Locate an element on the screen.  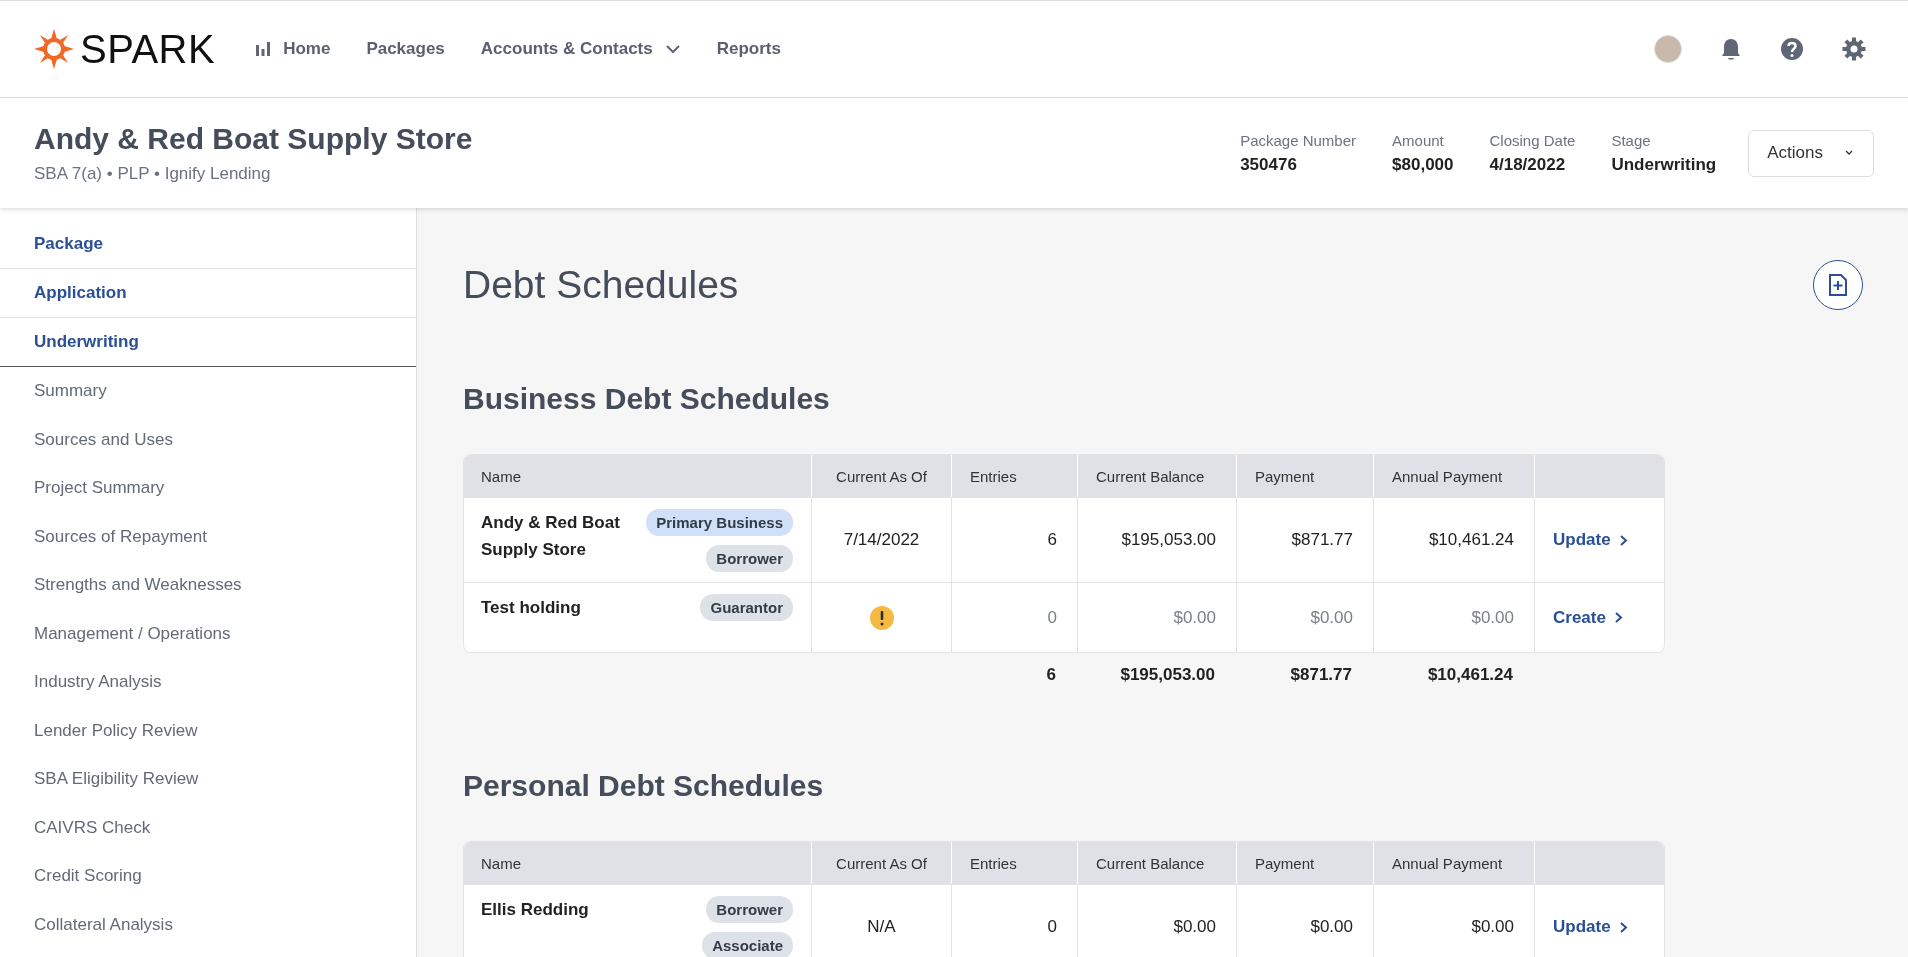
sidebar-item: Summary is located at coordinates (208, 391).